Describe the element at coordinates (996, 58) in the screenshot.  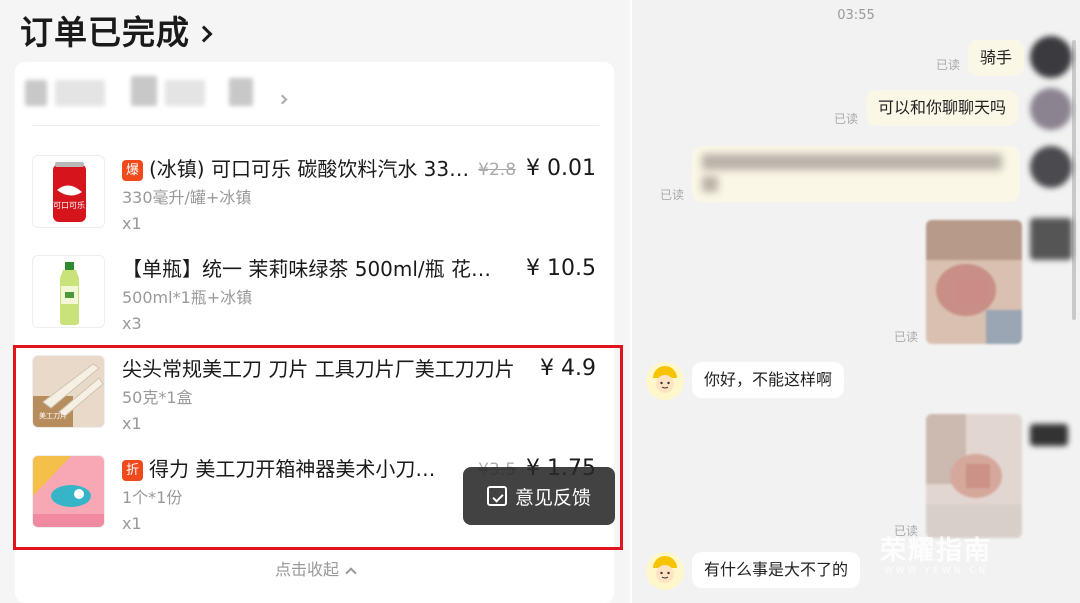
I see `outgoing-message: 骑手` at that location.